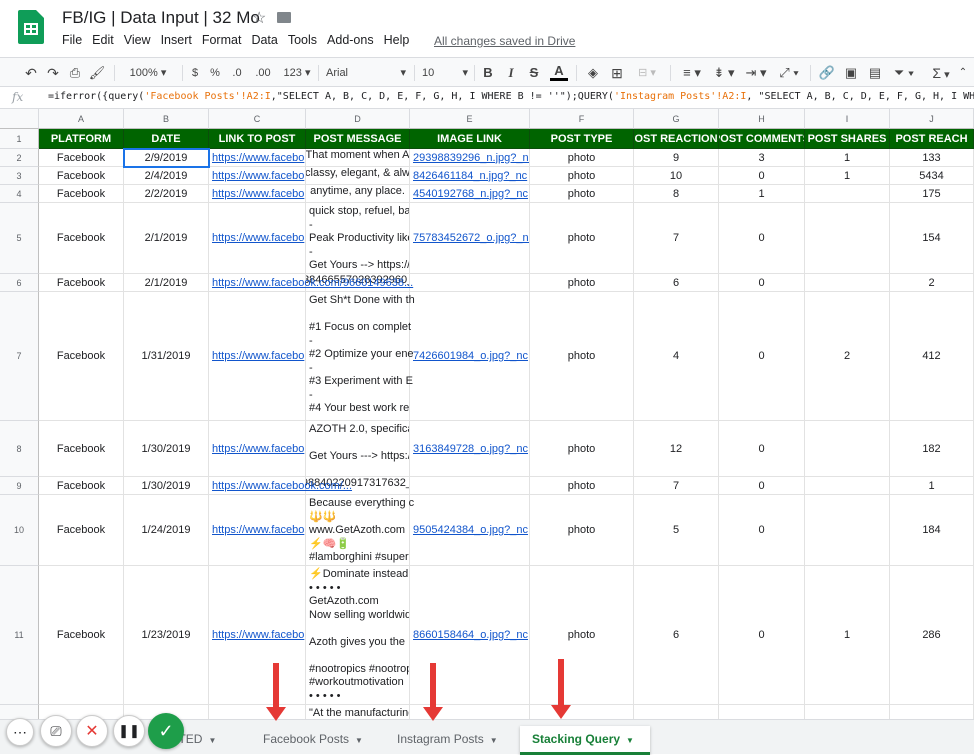  I want to click on print-icon: ⎙, so click(75, 73).